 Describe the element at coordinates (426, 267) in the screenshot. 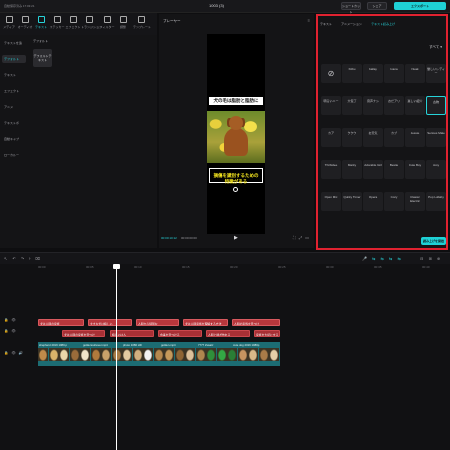

I see `ruler-tick: 00:40` at that location.